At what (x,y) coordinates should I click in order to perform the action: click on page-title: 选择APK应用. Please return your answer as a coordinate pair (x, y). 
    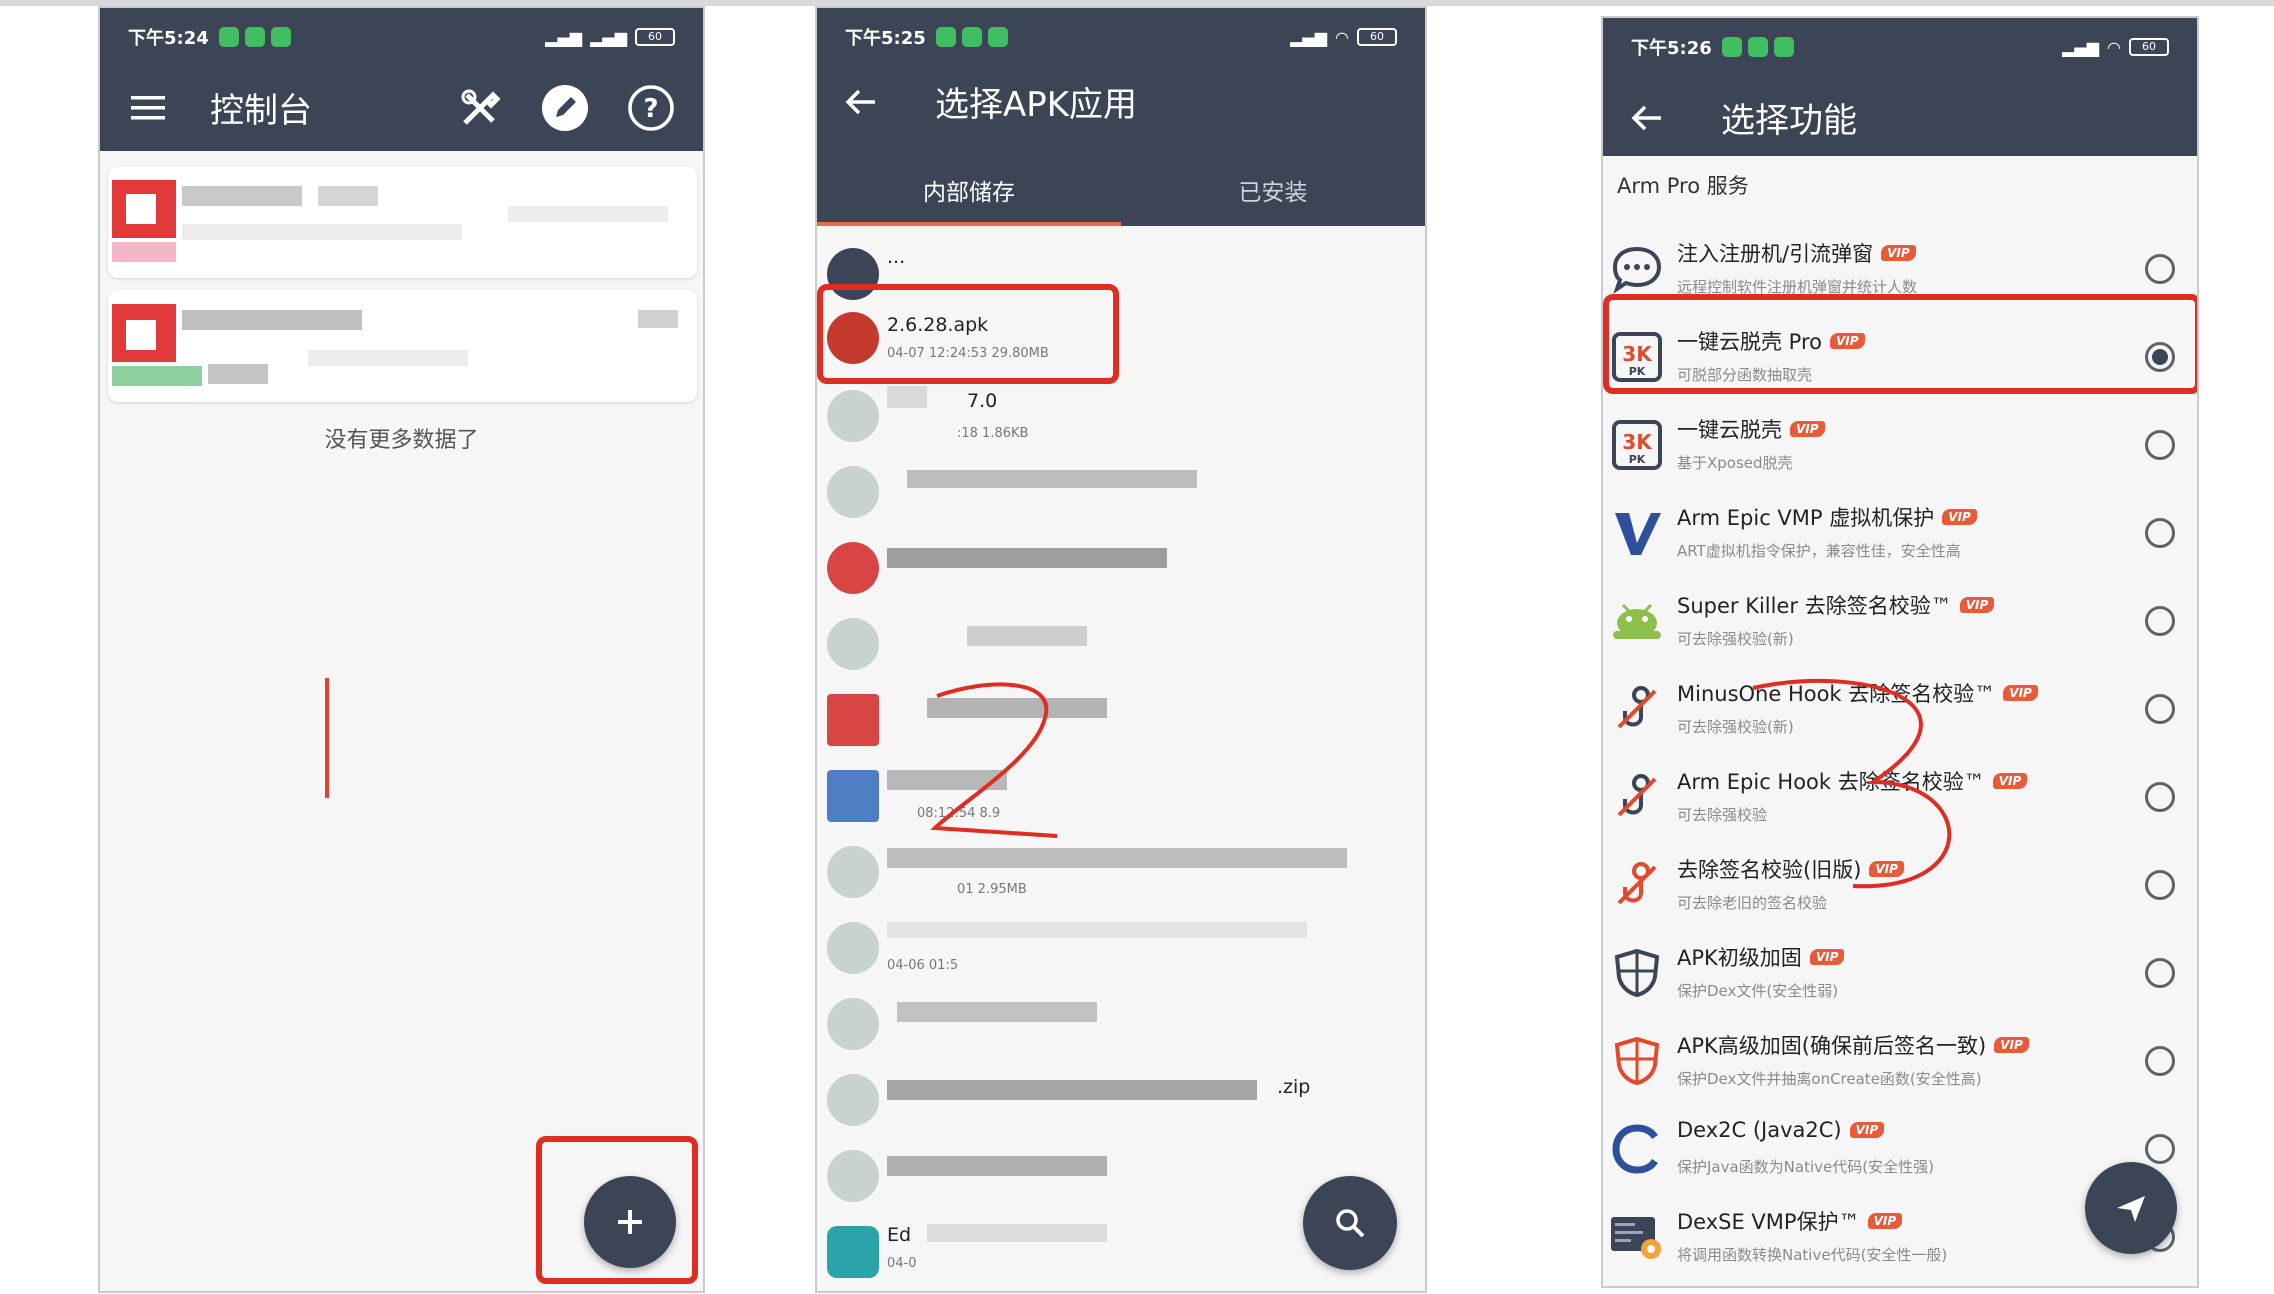
    Looking at the image, I should click on (1036, 105).